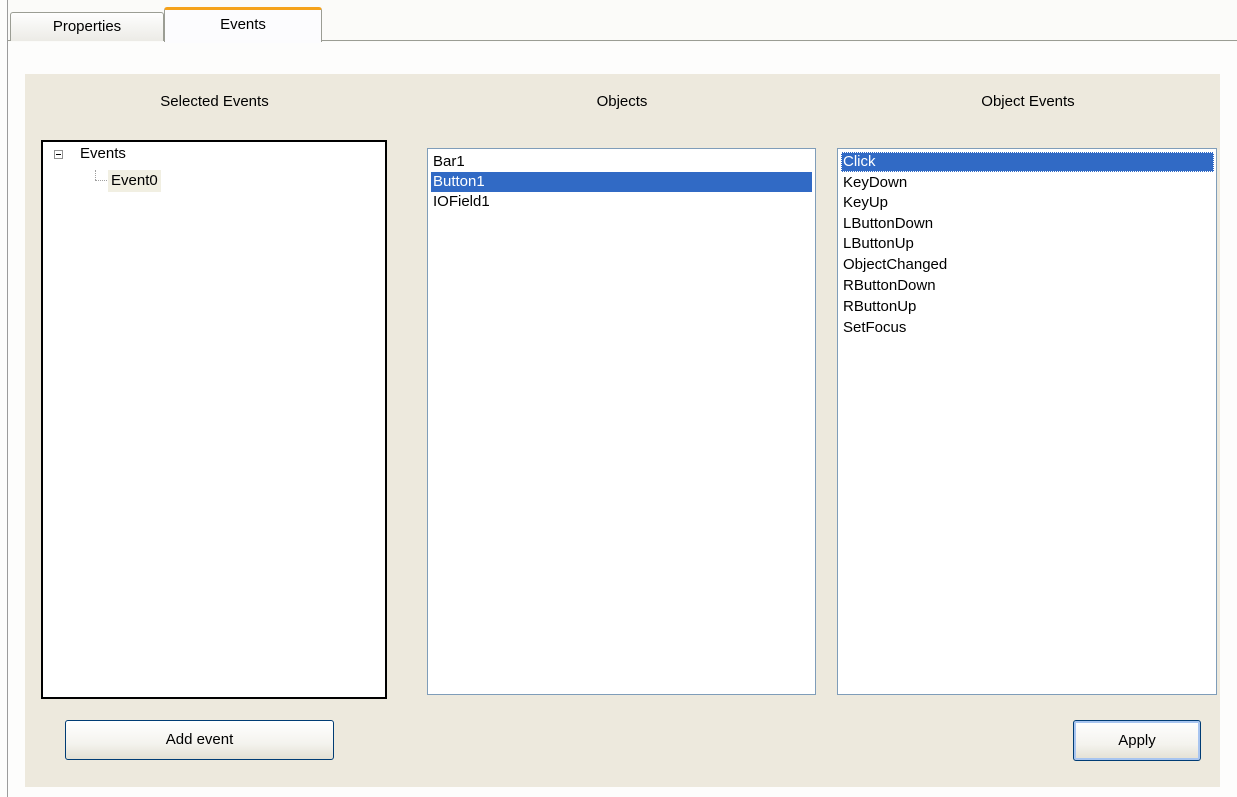 This screenshot has height=797, width=1237. What do you see at coordinates (7, 398) in the screenshot?
I see `window-left-border` at bounding box center [7, 398].